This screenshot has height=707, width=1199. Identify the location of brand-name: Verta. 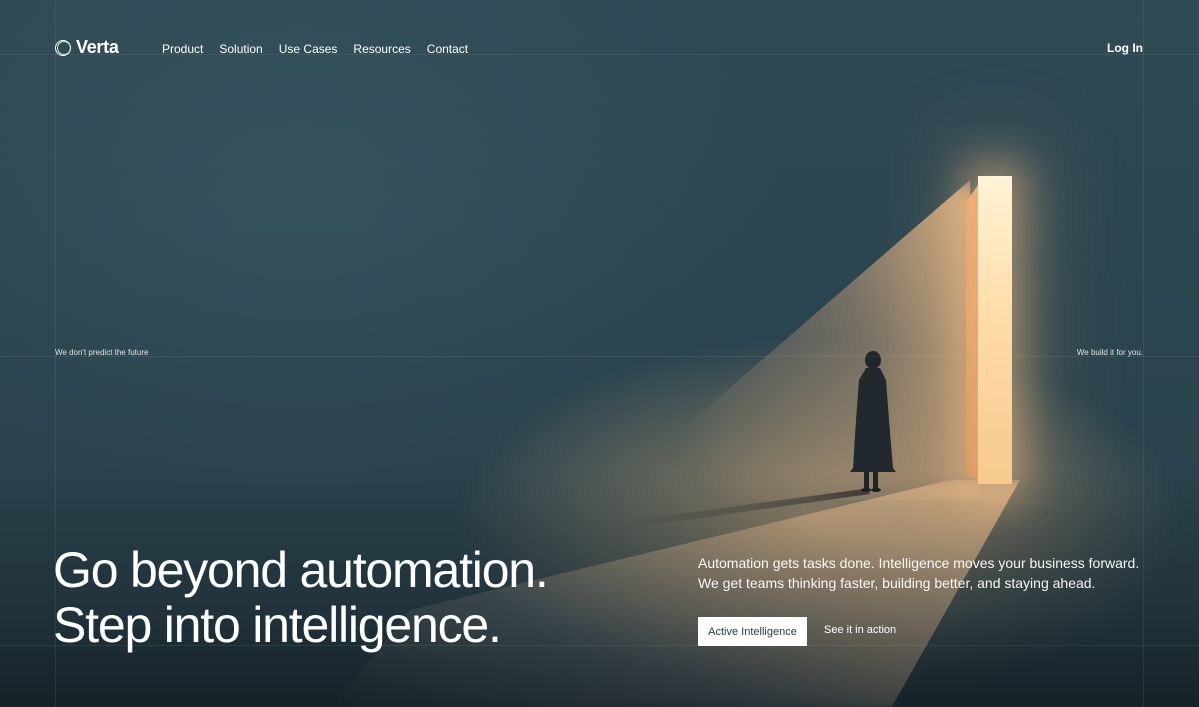
(97, 47).